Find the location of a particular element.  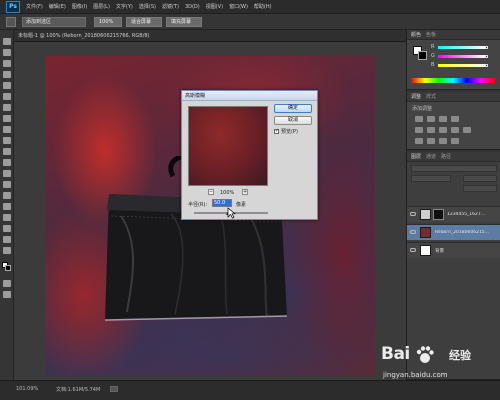

opacity-field is located at coordinates (480, 178).